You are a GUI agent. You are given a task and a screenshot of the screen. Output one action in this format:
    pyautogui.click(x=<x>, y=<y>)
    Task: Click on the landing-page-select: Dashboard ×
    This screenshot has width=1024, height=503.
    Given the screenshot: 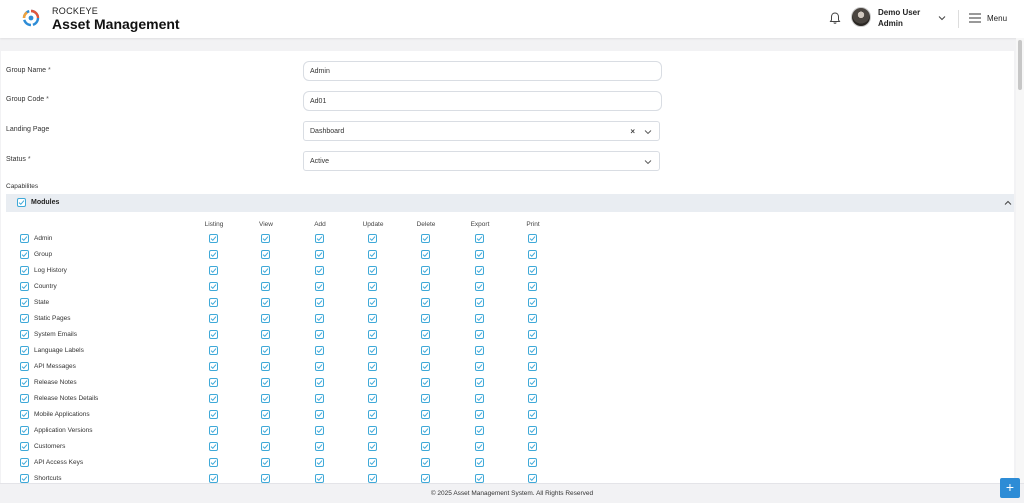 What is the action you would take?
    pyautogui.click(x=481, y=131)
    